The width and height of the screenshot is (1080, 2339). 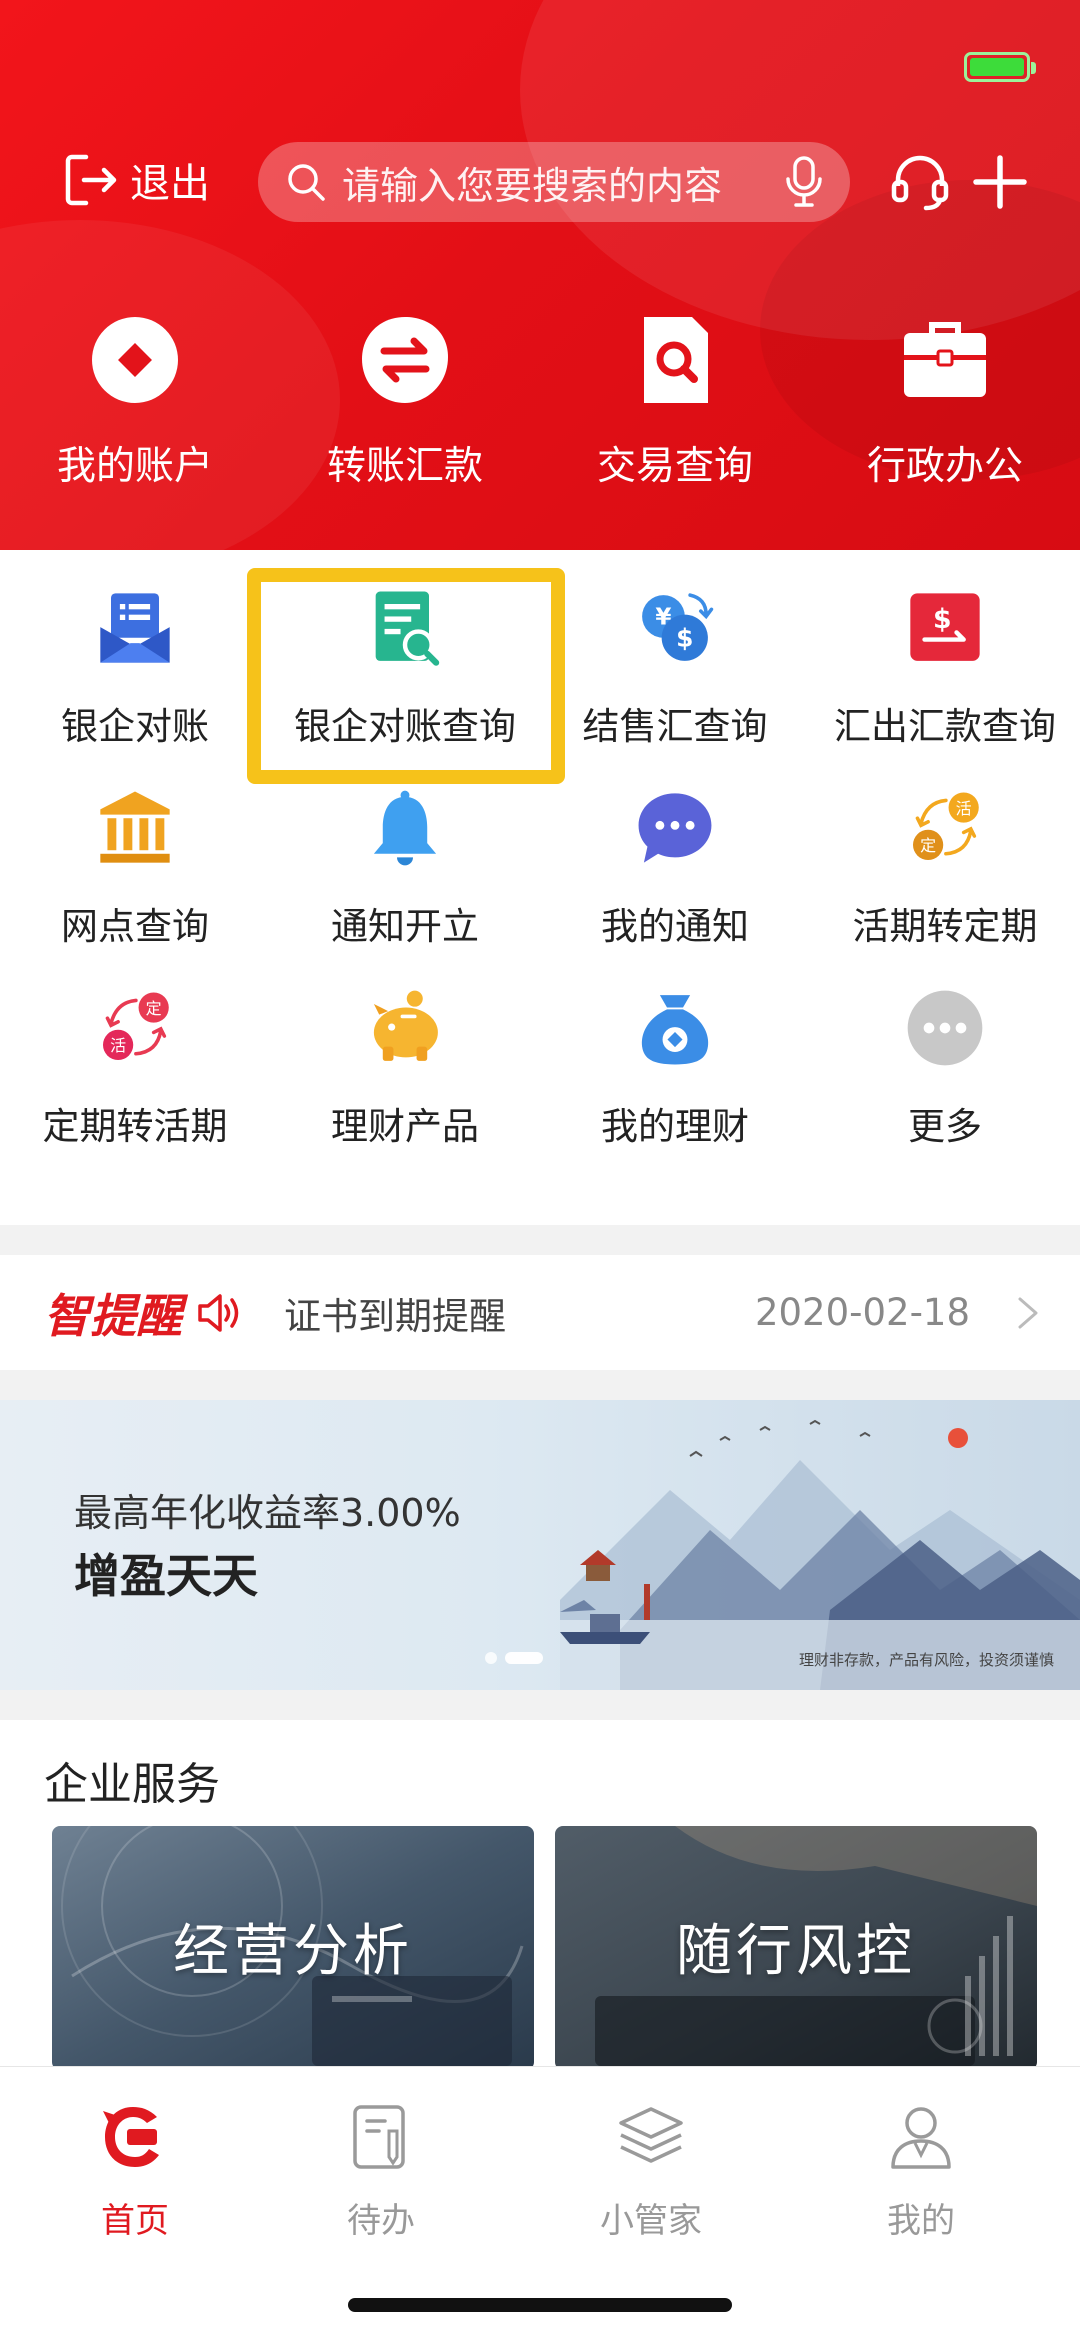 I want to click on carousel-dot, so click(x=491, y=1658).